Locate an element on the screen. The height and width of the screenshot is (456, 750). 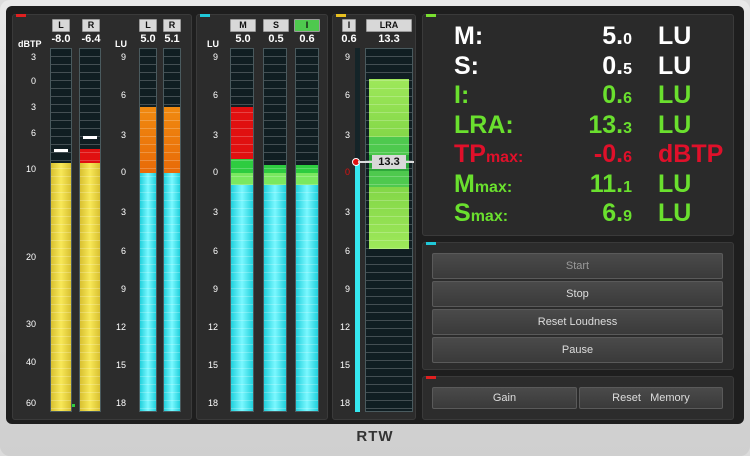
msi-scale-tick: 0 is located at coordinates (215, 172).